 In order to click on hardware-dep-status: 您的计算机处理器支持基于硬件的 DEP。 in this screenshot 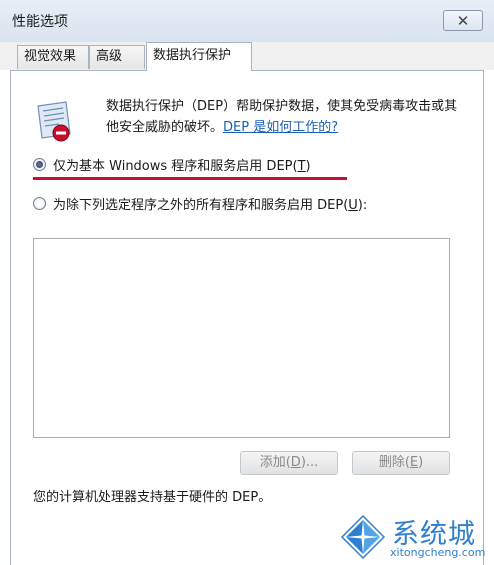, I will do `click(152, 497)`.